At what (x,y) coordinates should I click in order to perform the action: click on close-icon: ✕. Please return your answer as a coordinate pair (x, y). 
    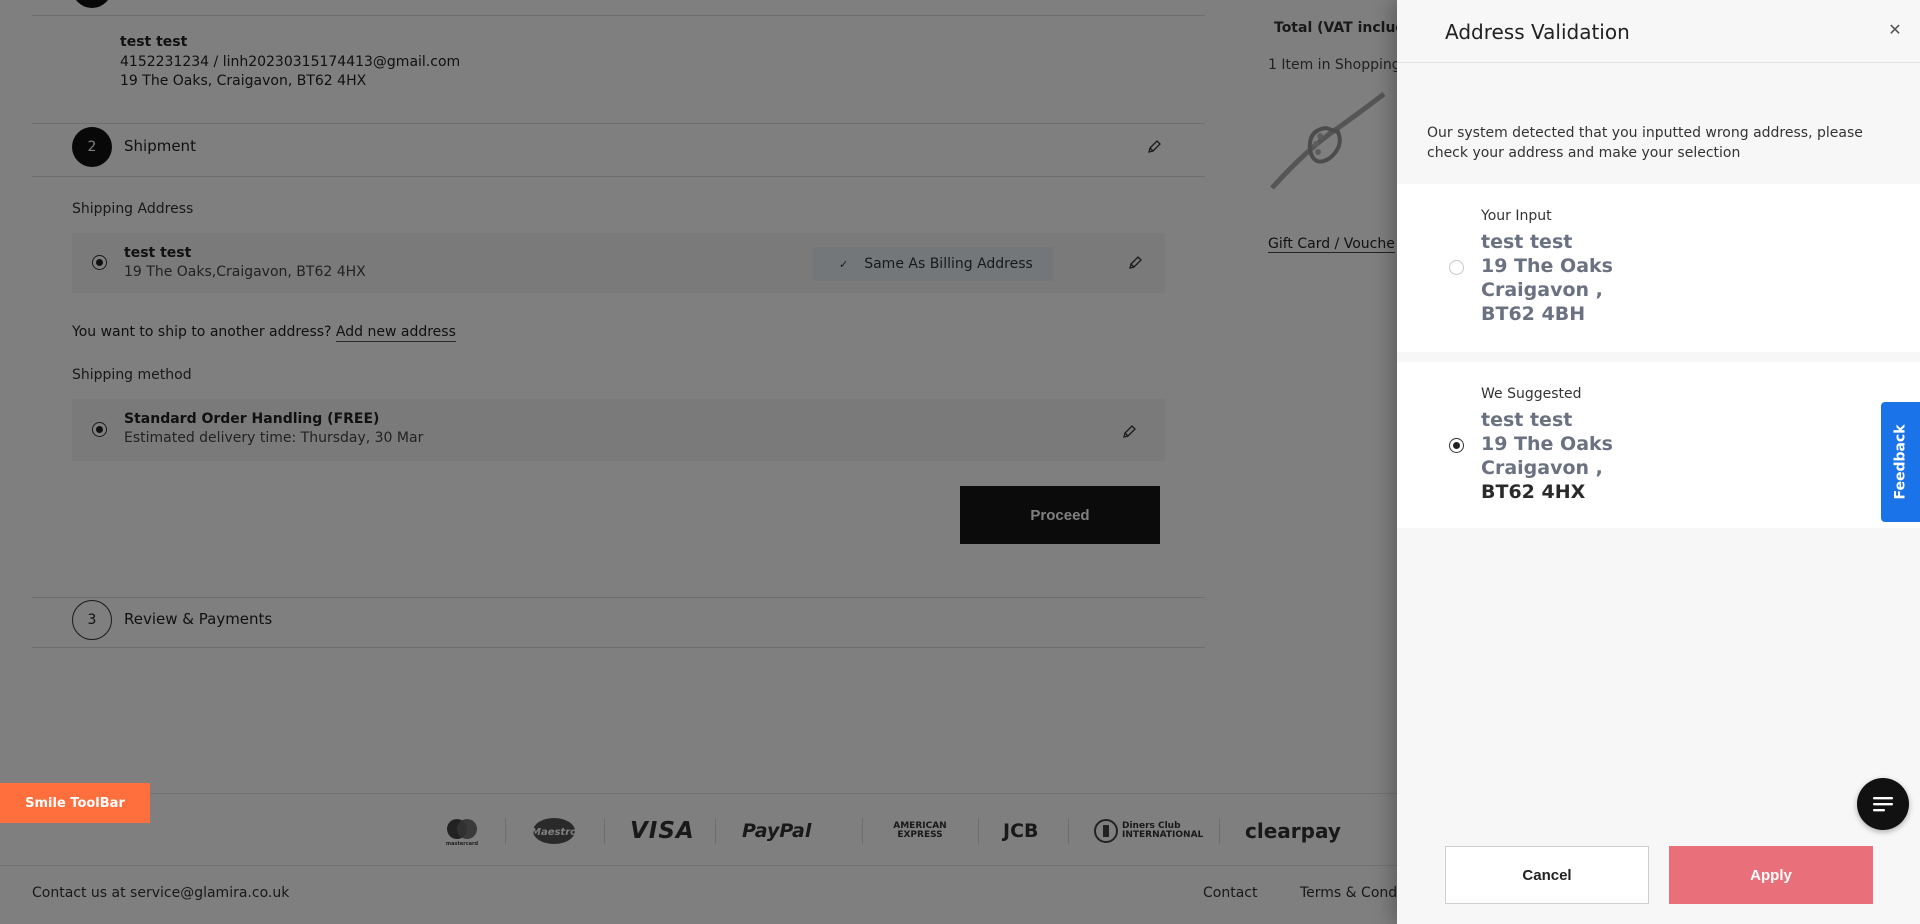
    Looking at the image, I should click on (1895, 30).